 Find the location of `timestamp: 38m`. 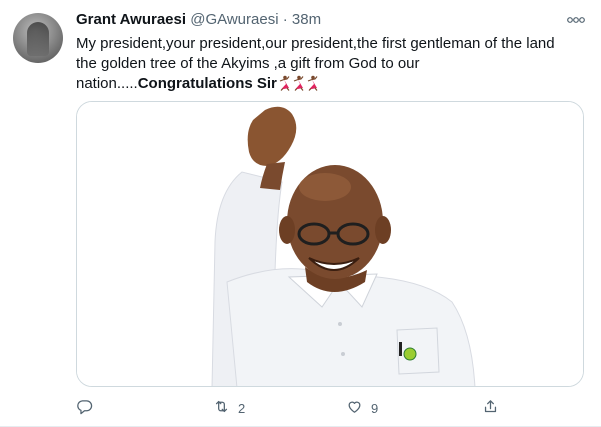

timestamp: 38m is located at coordinates (306, 19).